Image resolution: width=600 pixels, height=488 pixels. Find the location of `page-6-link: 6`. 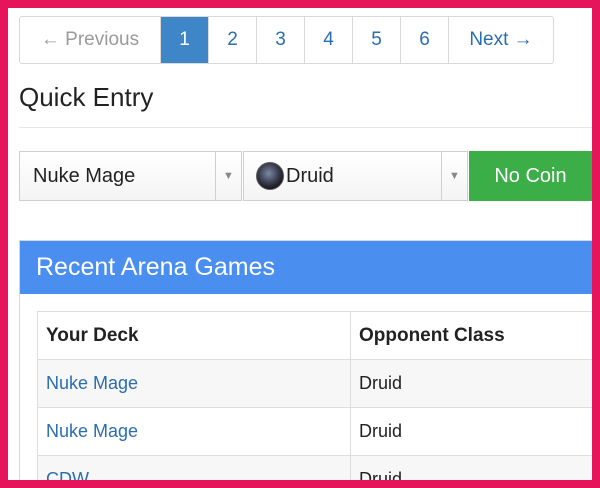

page-6-link: 6 is located at coordinates (425, 40).